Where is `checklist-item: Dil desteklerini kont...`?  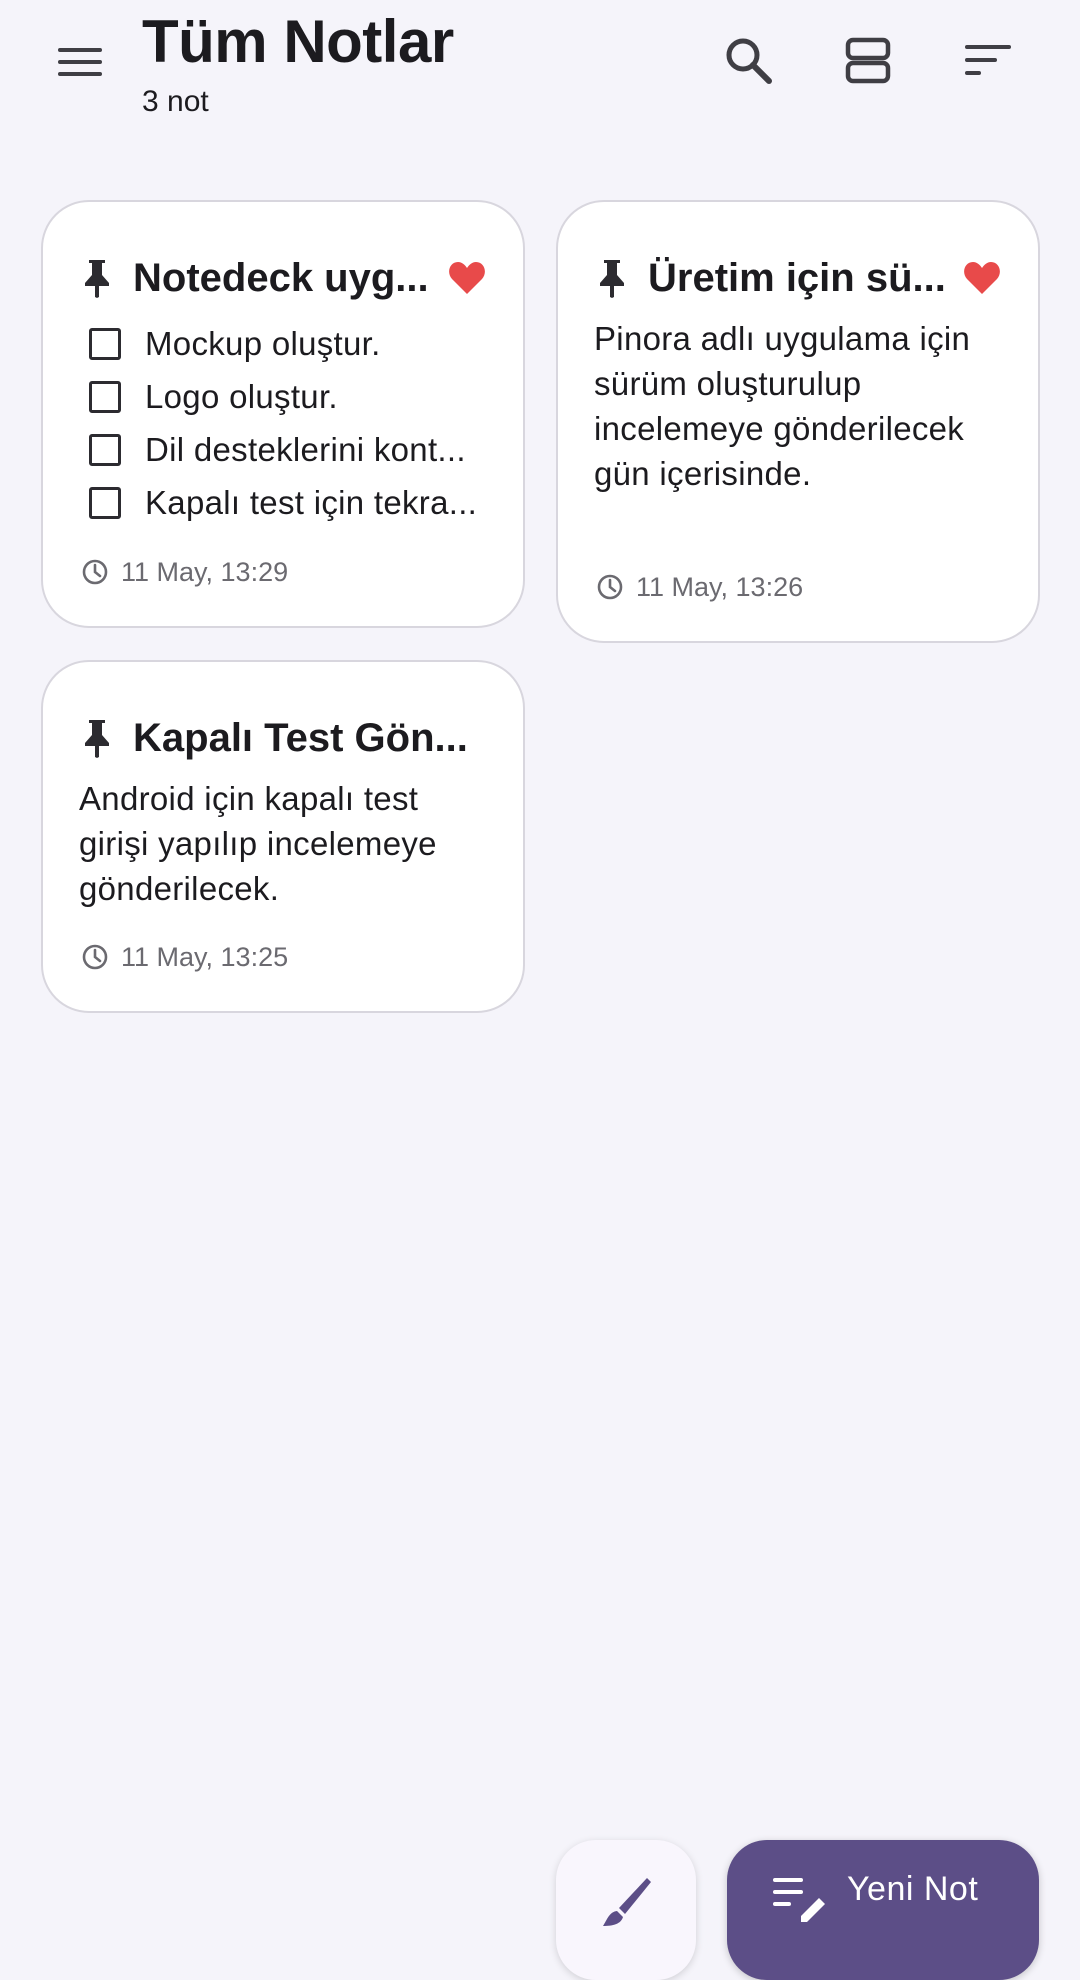 checklist-item: Dil desteklerini kont... is located at coordinates (288, 450).